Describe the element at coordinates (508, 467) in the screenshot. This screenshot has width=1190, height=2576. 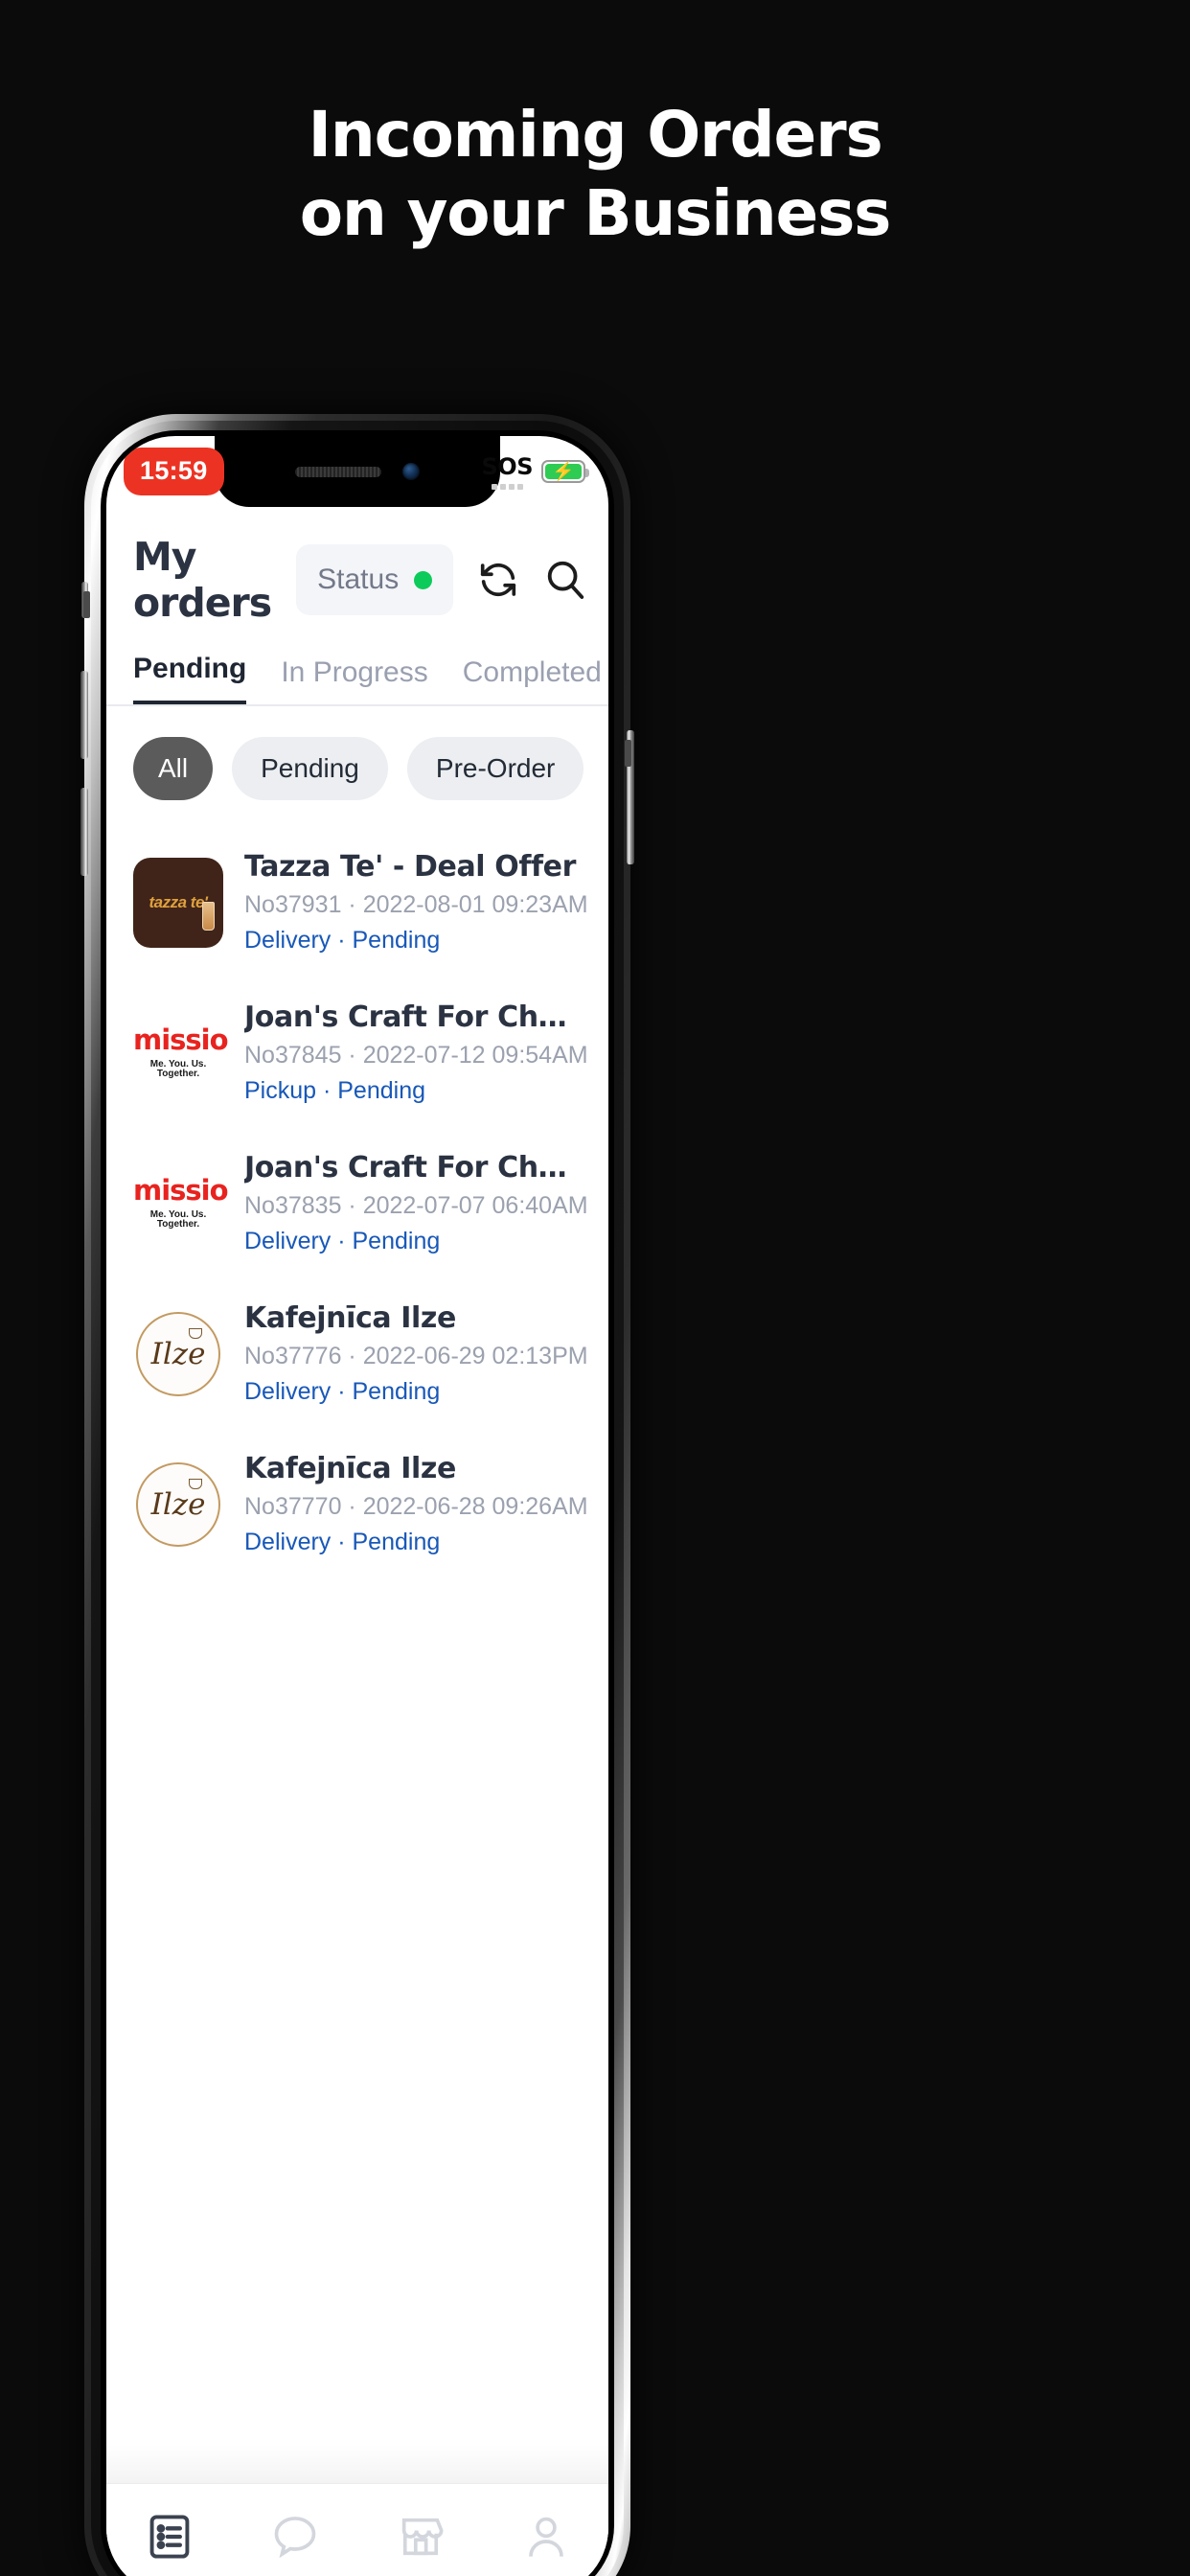
I see `carrier-label: SOS` at that location.